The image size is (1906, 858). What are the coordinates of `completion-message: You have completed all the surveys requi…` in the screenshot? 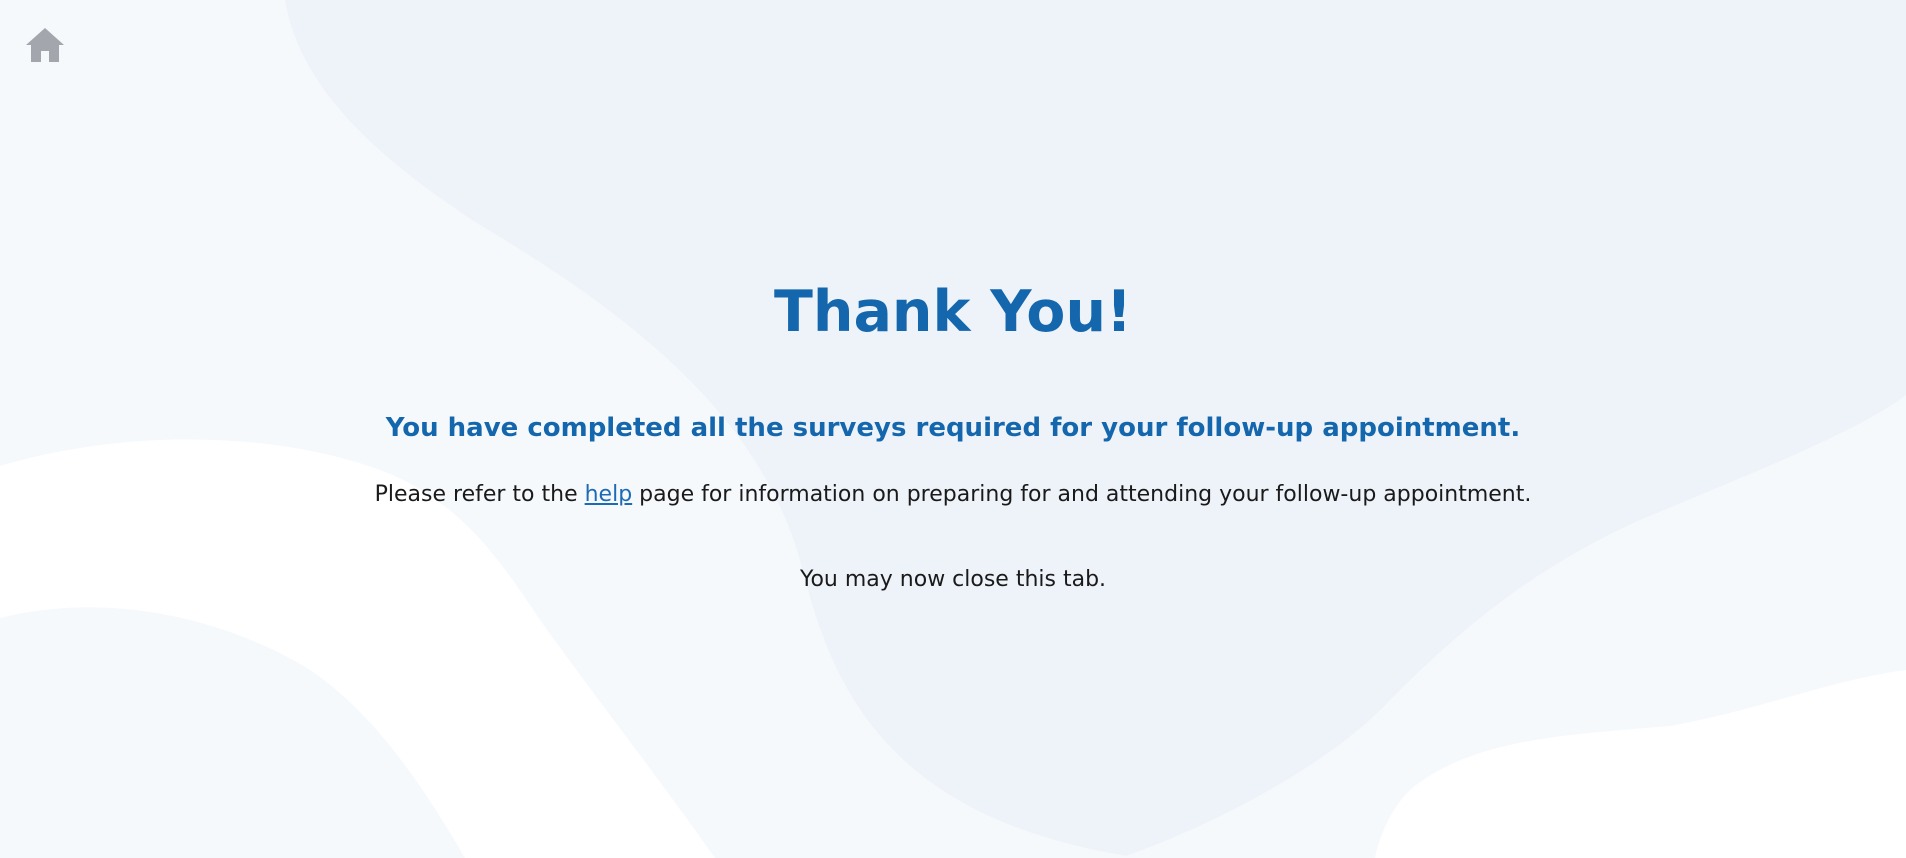 It's located at (953, 428).